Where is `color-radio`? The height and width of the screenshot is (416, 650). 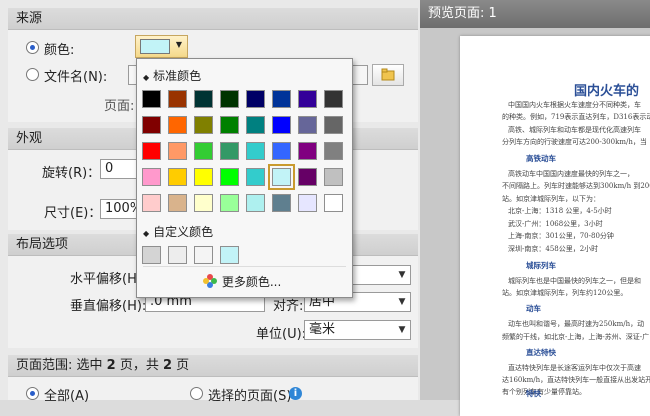
color-radio is located at coordinates (32, 47).